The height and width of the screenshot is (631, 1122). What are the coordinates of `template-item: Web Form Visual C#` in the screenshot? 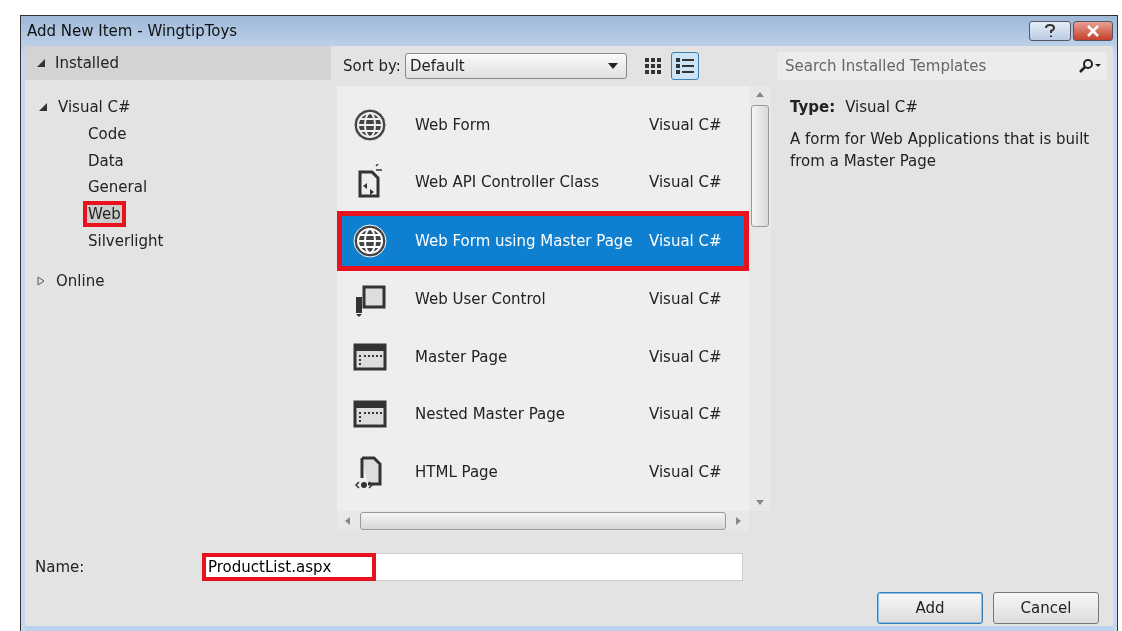 It's located at (543, 125).